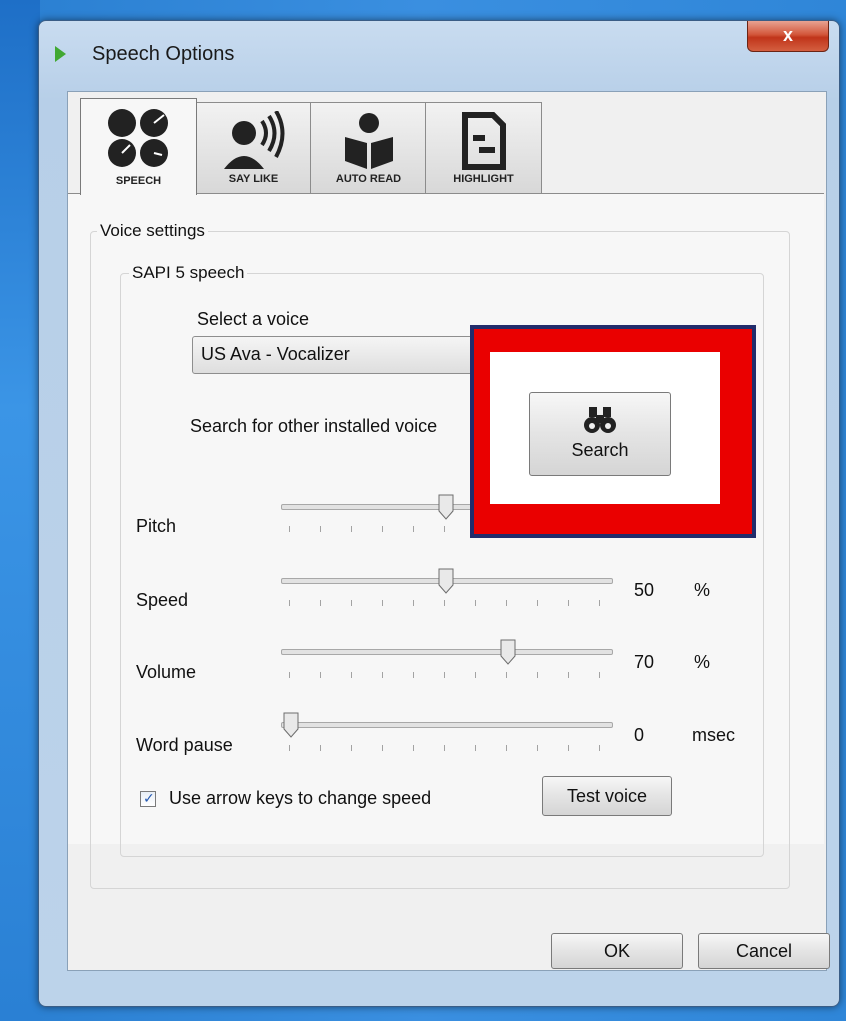  Describe the element at coordinates (446, 581) in the screenshot. I see `speed-slider-thumb` at that location.